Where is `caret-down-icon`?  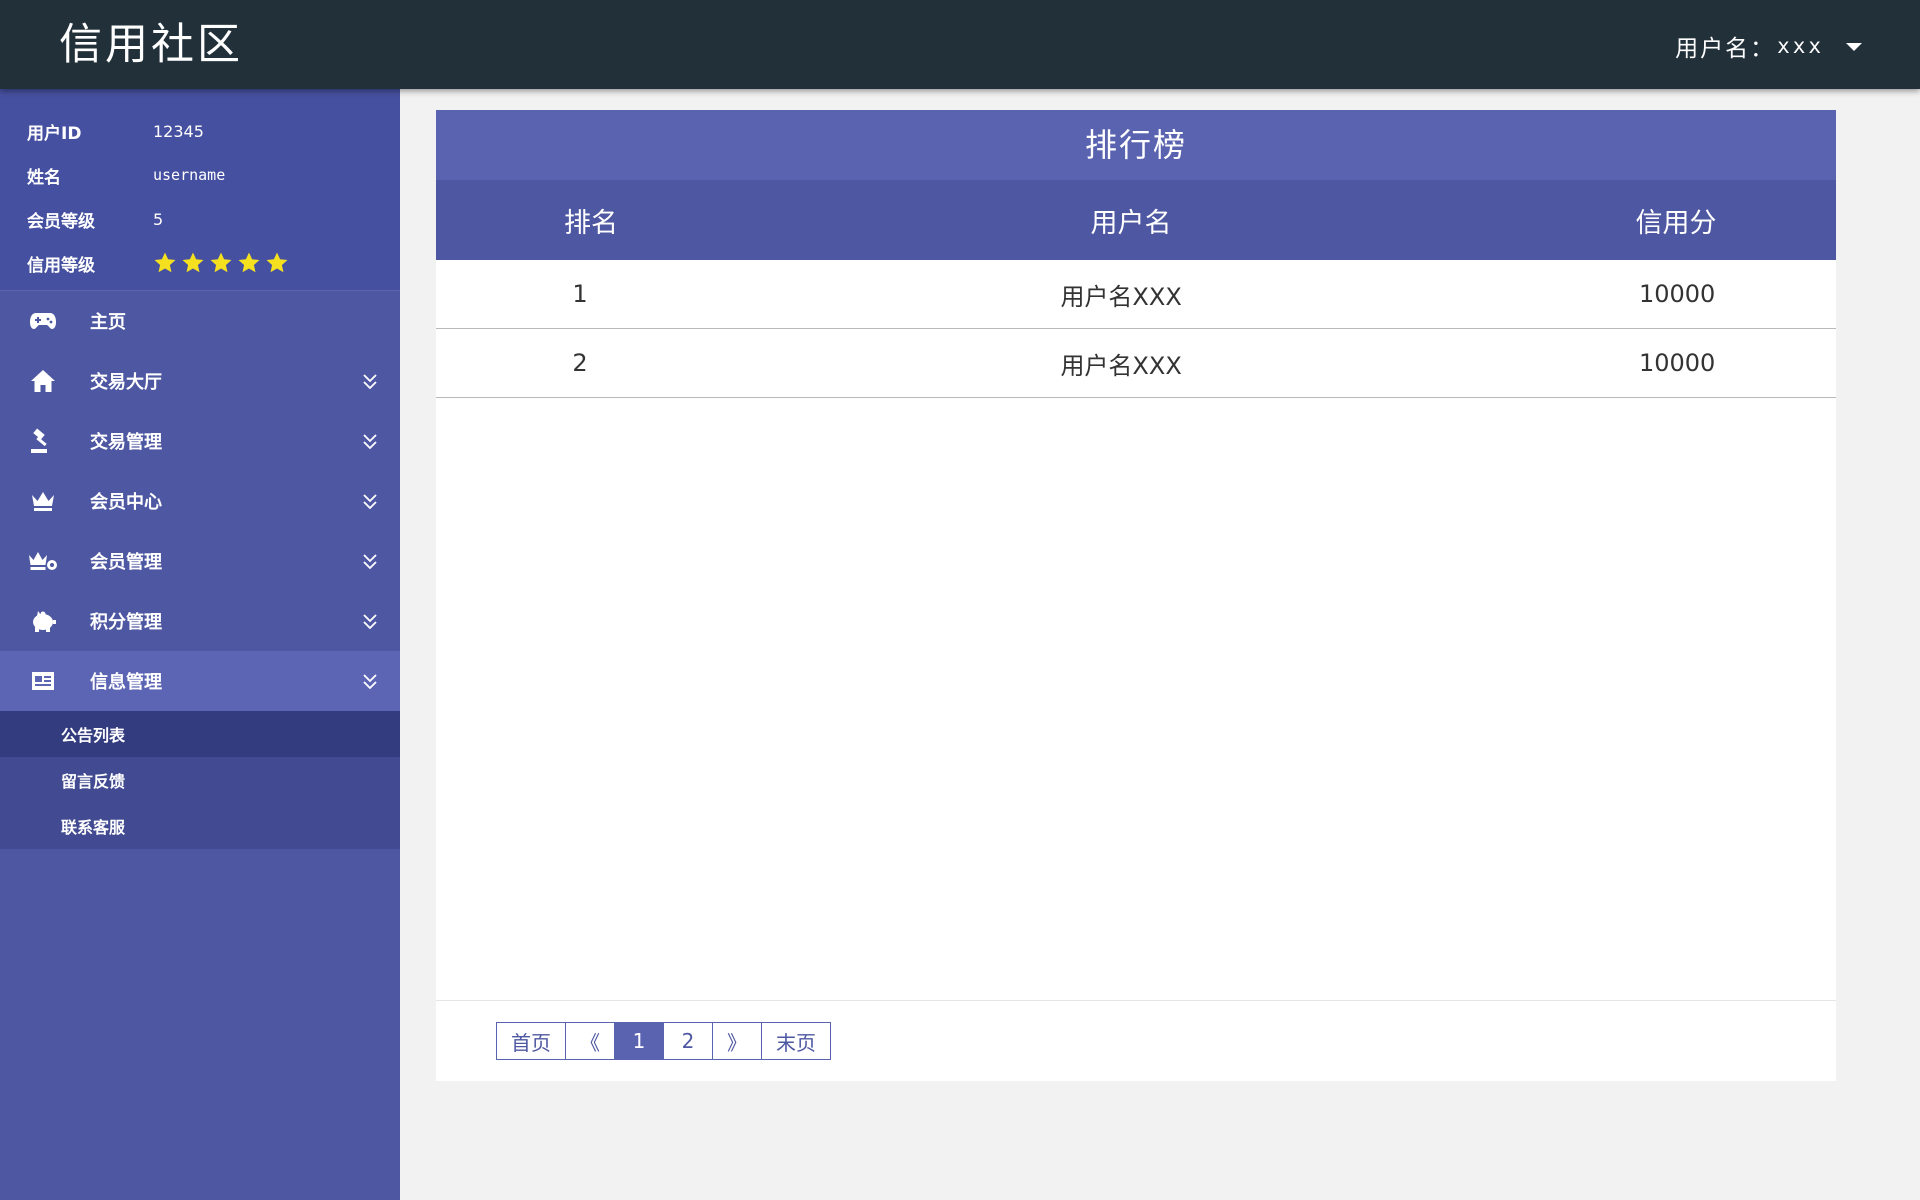
caret-down-icon is located at coordinates (1854, 47).